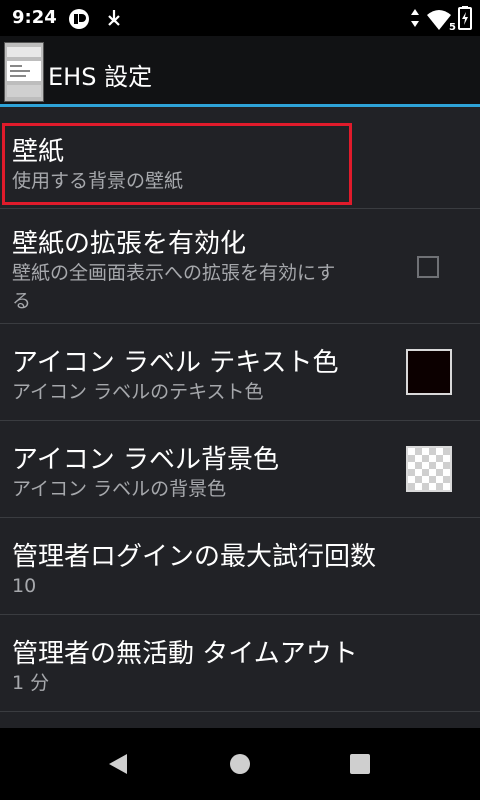 This screenshot has width=480, height=800. I want to click on navigation-bar, so click(240, 764).